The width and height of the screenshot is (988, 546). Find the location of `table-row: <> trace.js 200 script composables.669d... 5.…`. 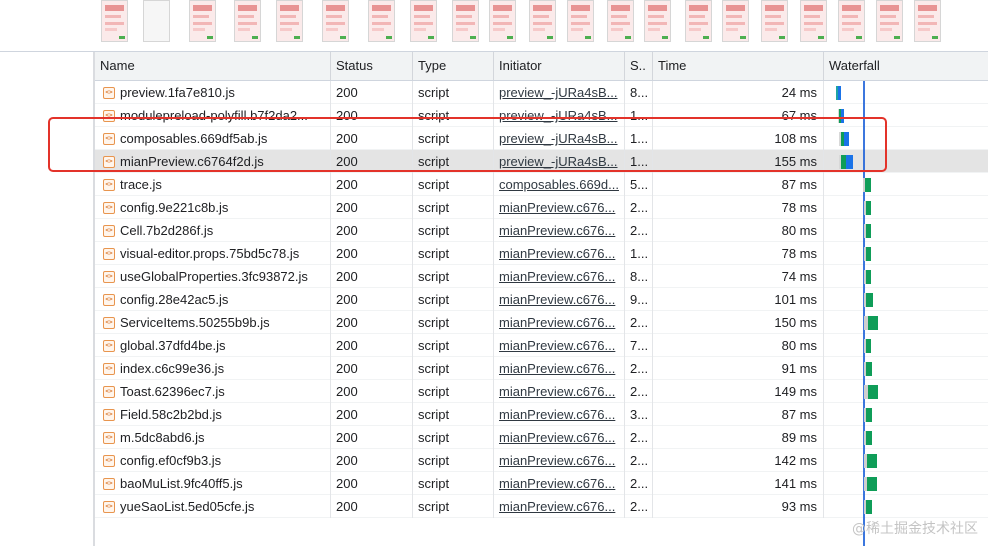

table-row: <> trace.js 200 script composables.669d... 5.… is located at coordinates (541, 184).